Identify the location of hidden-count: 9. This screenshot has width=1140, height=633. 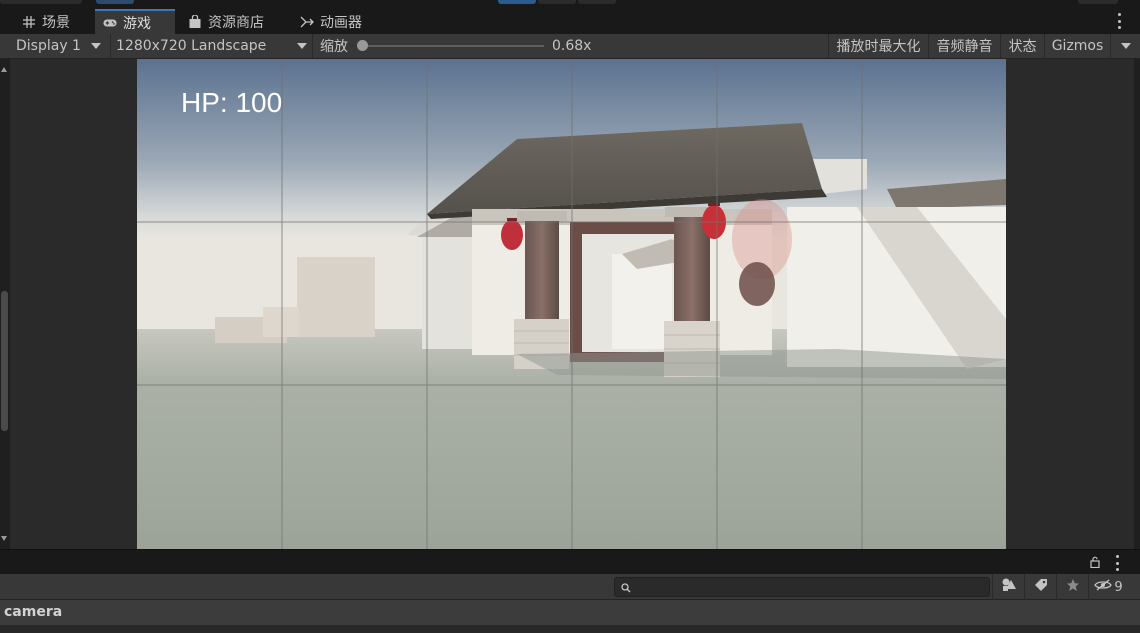
(1118, 587).